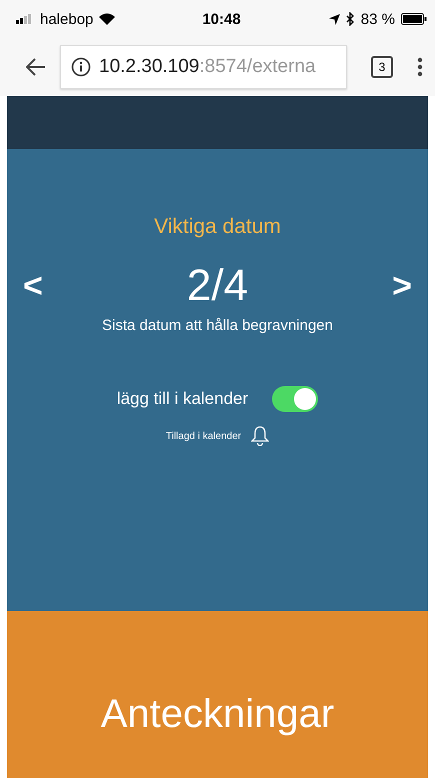  What do you see at coordinates (377, 19) in the screenshot?
I see `battery-percent: 83 %` at bounding box center [377, 19].